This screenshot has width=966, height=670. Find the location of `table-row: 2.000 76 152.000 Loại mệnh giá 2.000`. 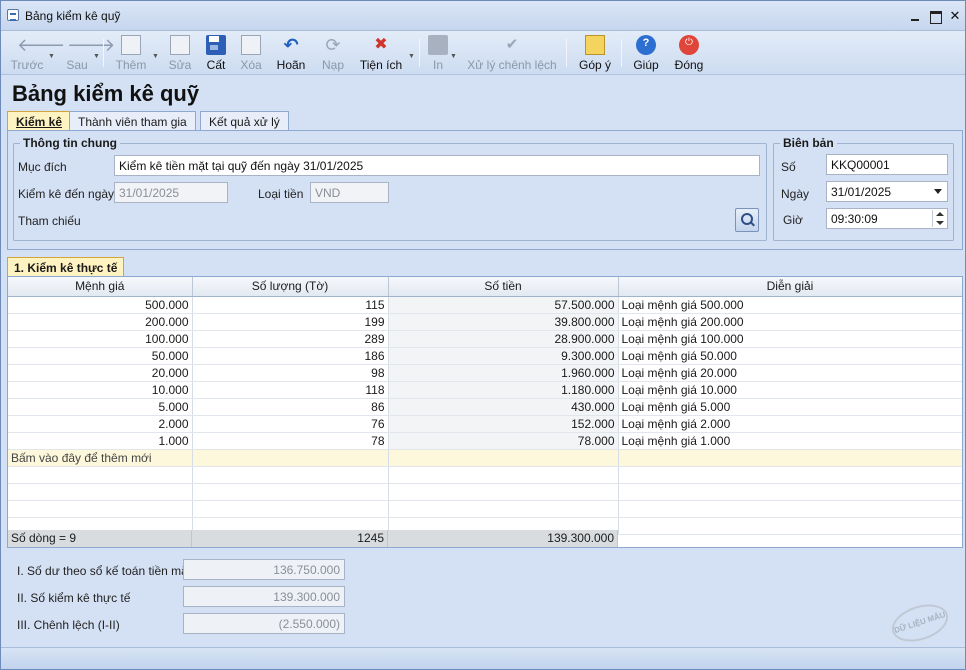

table-row: 2.000 76 152.000 Loại mệnh giá 2.000 is located at coordinates (485, 424).